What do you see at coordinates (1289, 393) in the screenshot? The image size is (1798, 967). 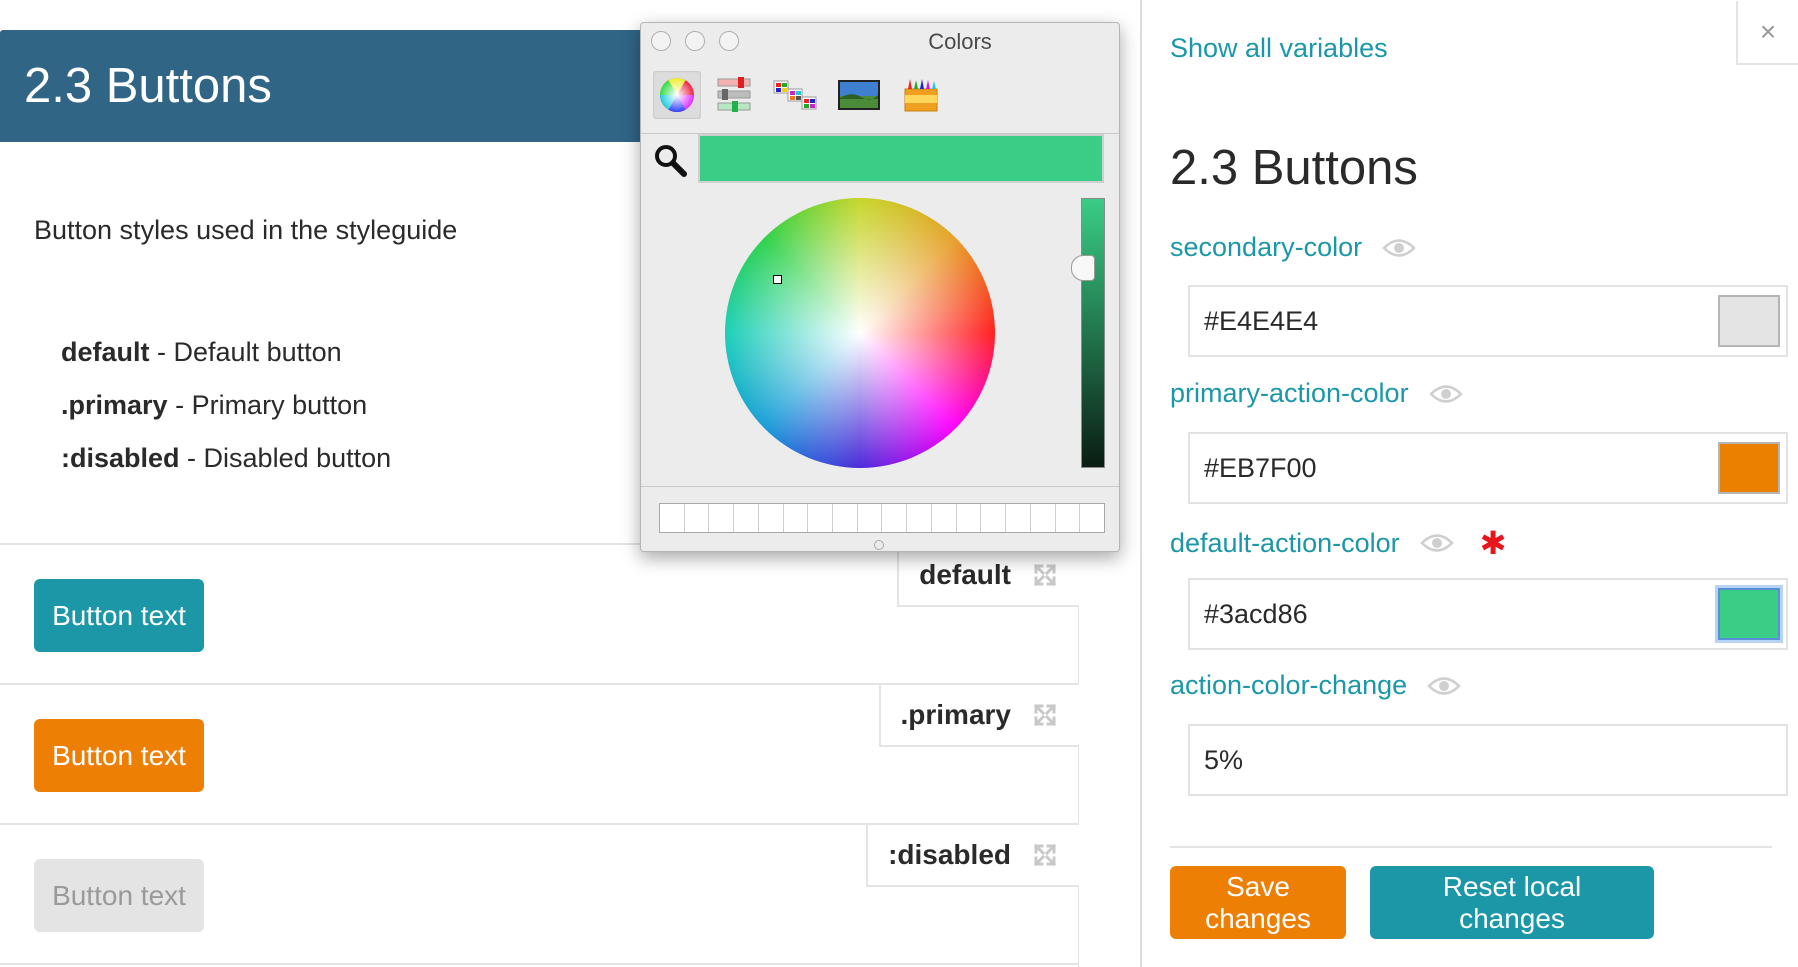 I see `variable-name: primary-action-color` at bounding box center [1289, 393].